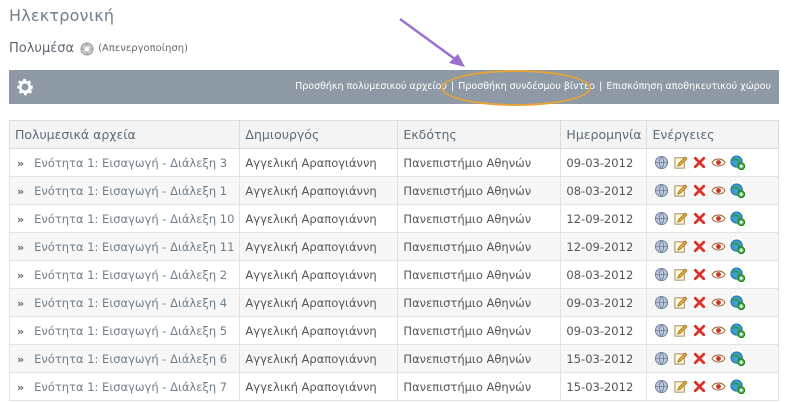  Describe the element at coordinates (130, 275) in the screenshot. I see `media-title-link: Ενότητα 1: Εισαγωγή - Διάλεξη 2` at that location.